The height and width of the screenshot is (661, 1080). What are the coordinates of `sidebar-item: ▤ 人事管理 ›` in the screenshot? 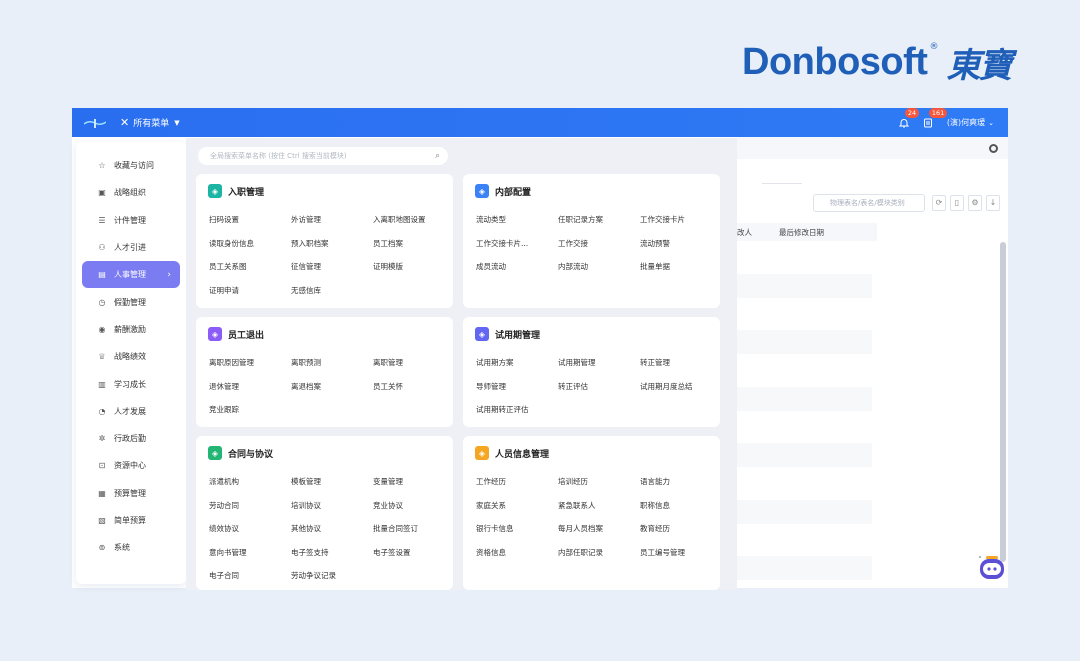 It's located at (131, 275).